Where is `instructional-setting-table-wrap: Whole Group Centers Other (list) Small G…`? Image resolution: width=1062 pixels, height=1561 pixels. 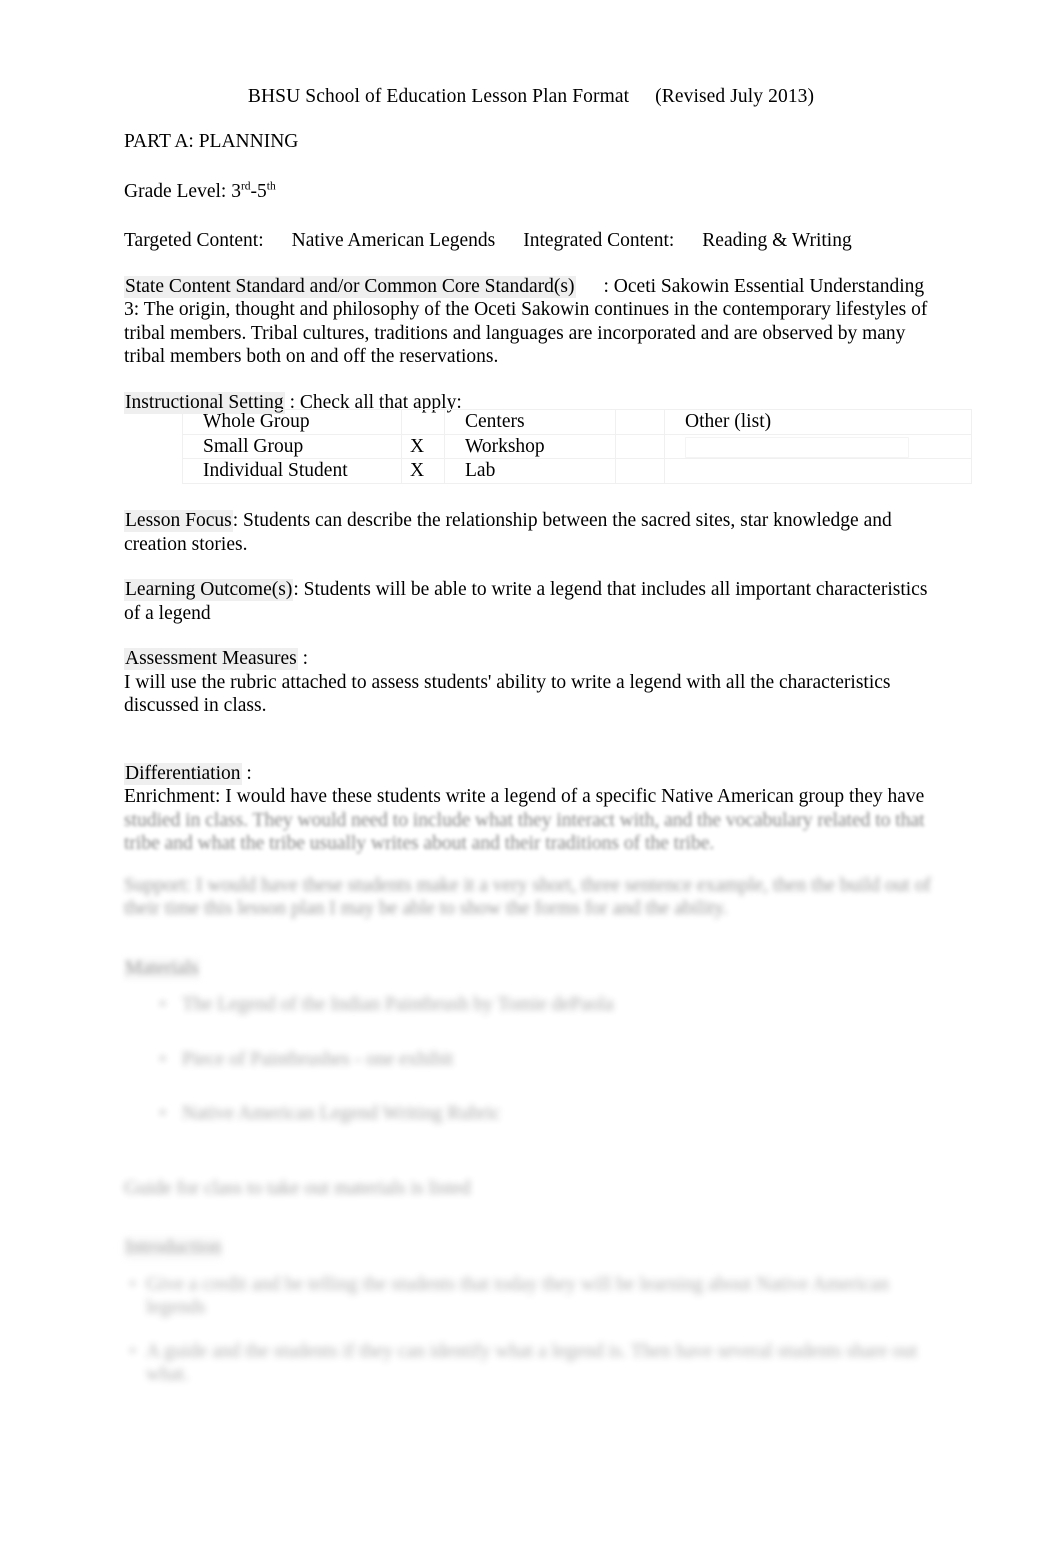 instructional-setting-table-wrap: Whole Group Centers Other (list) Small G… is located at coordinates (577, 453).